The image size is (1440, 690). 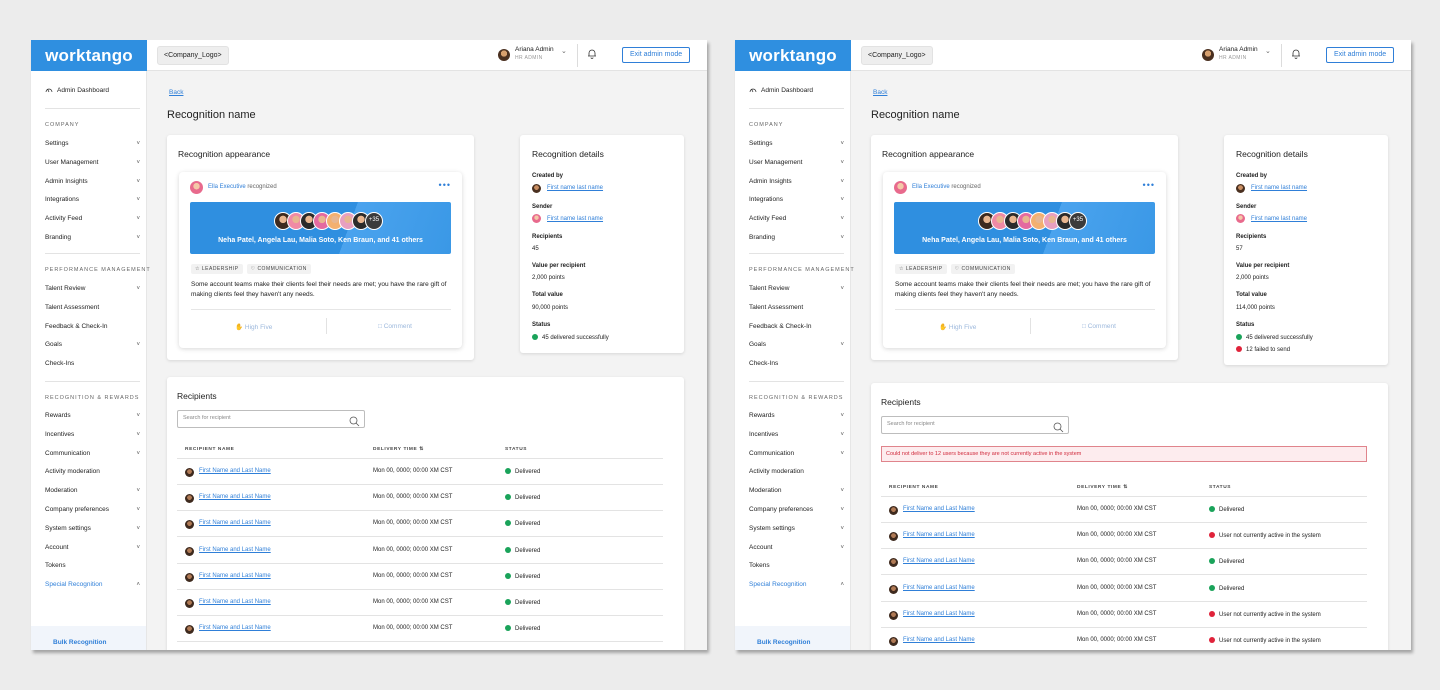 I want to click on chevron-down-icon: ˅, so click(x=842, y=416).